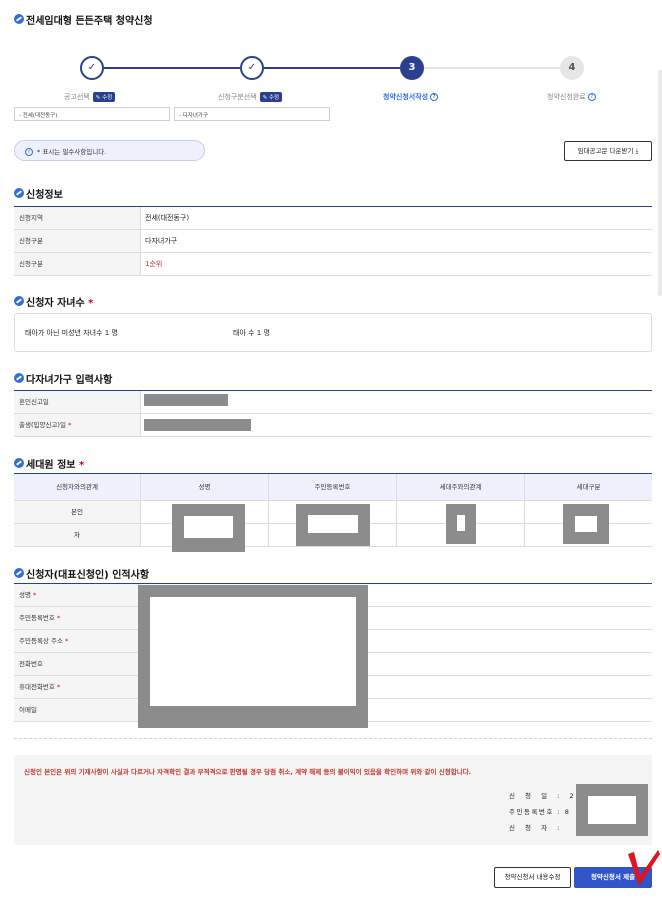 The height and width of the screenshot is (900, 662). What do you see at coordinates (660, 183) in the screenshot?
I see `scrollbar` at bounding box center [660, 183].